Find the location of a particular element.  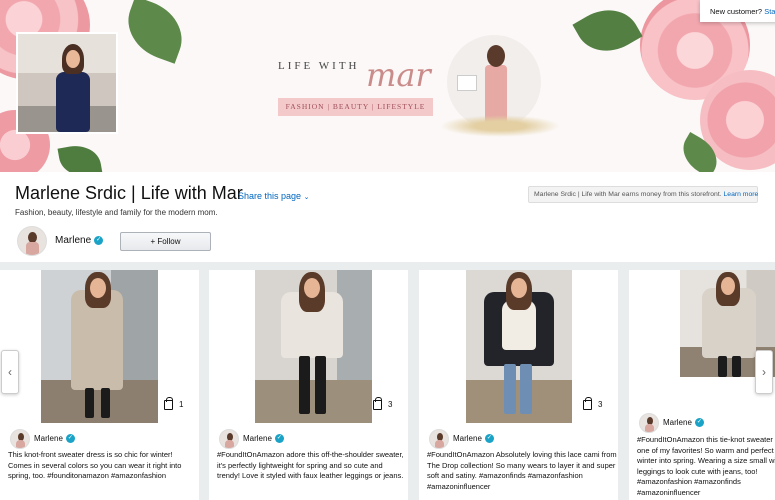

store-title: Marlene Srdic | Life with Mar is located at coordinates (129, 193).